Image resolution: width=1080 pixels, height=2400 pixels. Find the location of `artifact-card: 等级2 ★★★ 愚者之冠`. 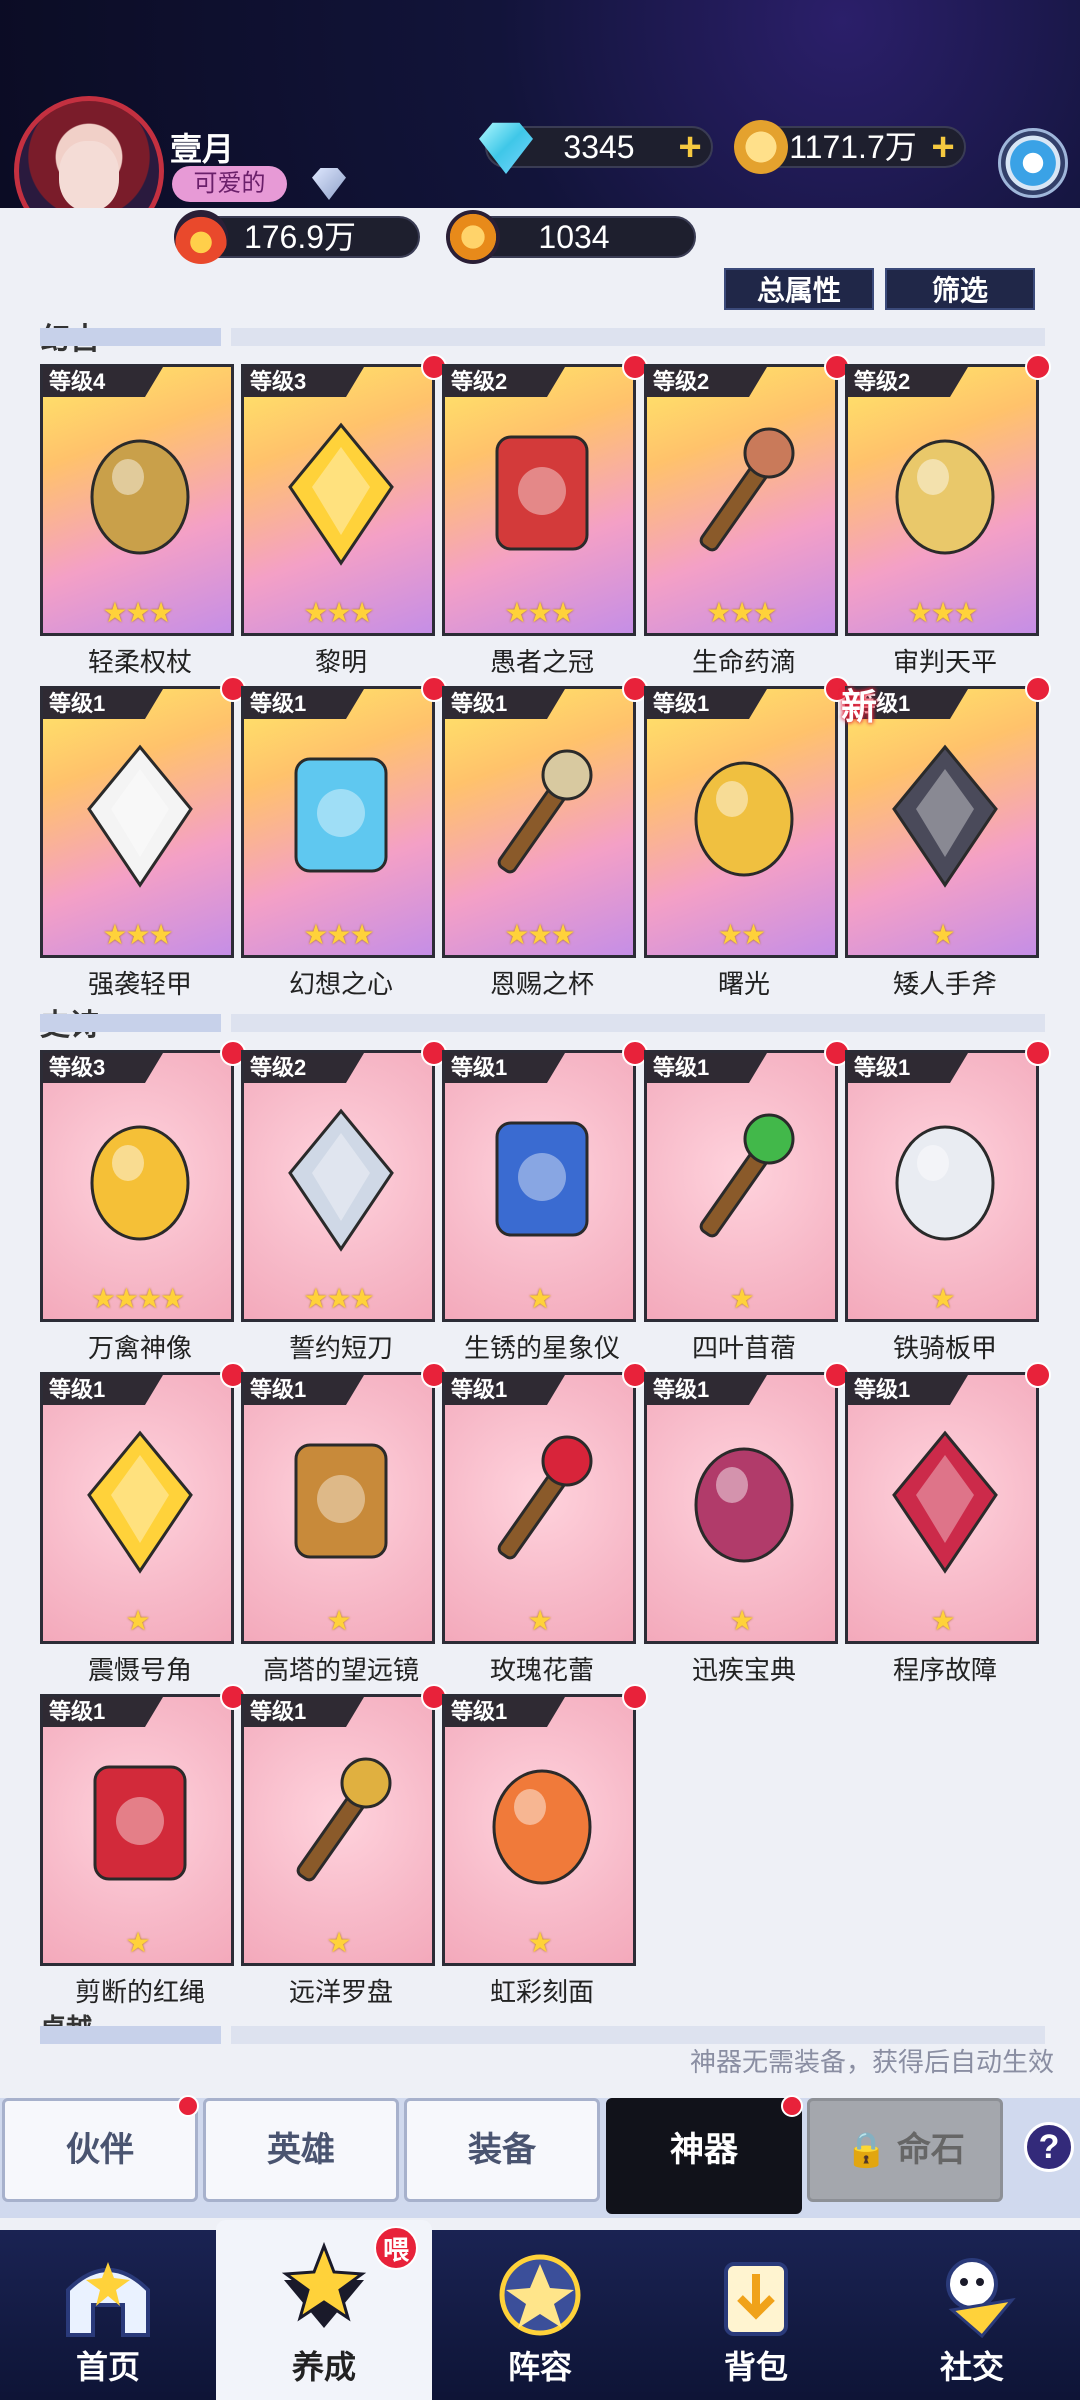

artifact-card: 等级2 ★★★ 愚者之冠 is located at coordinates (545, 515).